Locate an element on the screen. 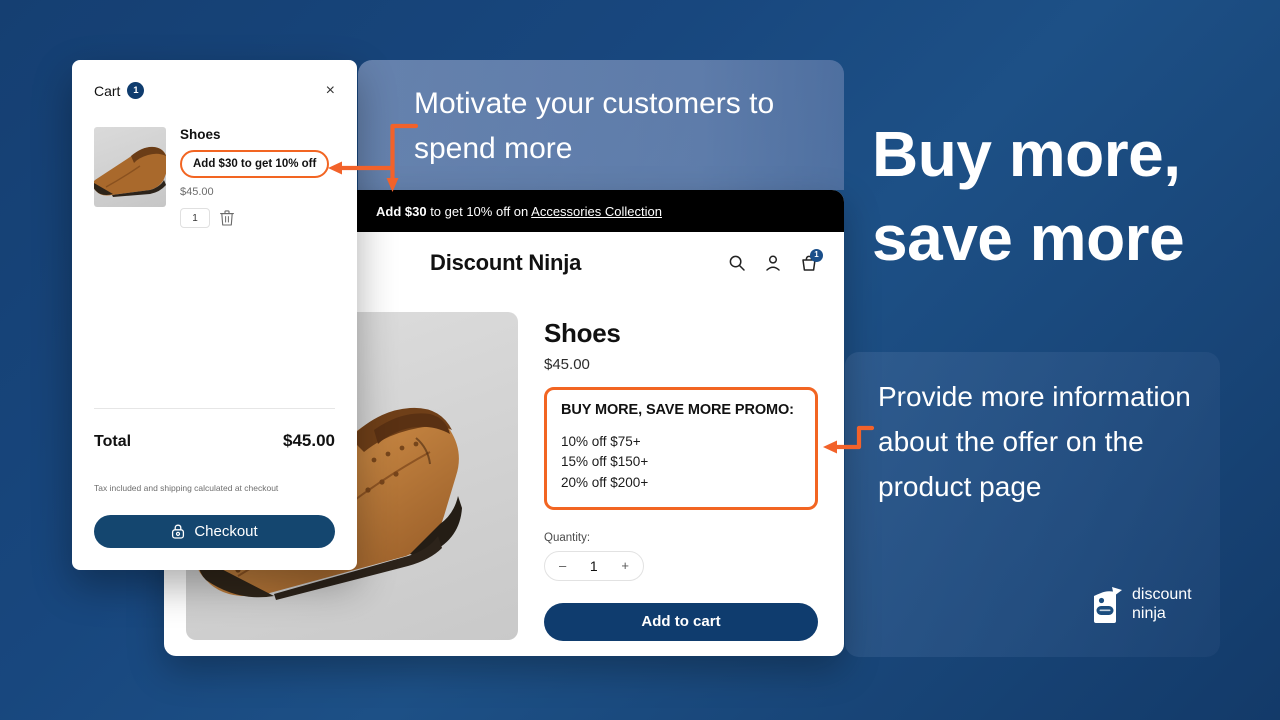  cart-item-thumbnail is located at coordinates (130, 167).